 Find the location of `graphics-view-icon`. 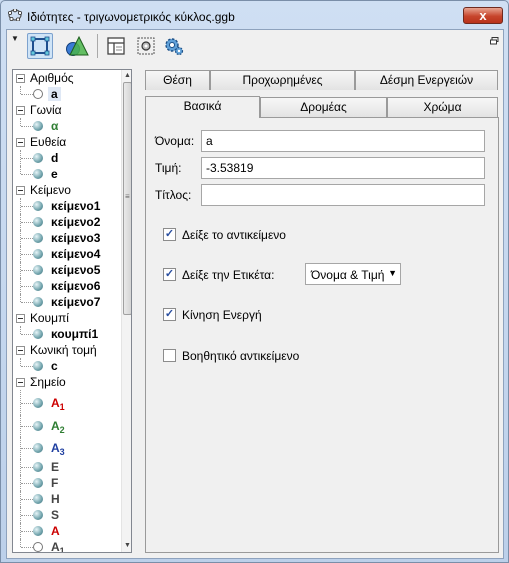

graphics-view-icon is located at coordinates (40, 46).